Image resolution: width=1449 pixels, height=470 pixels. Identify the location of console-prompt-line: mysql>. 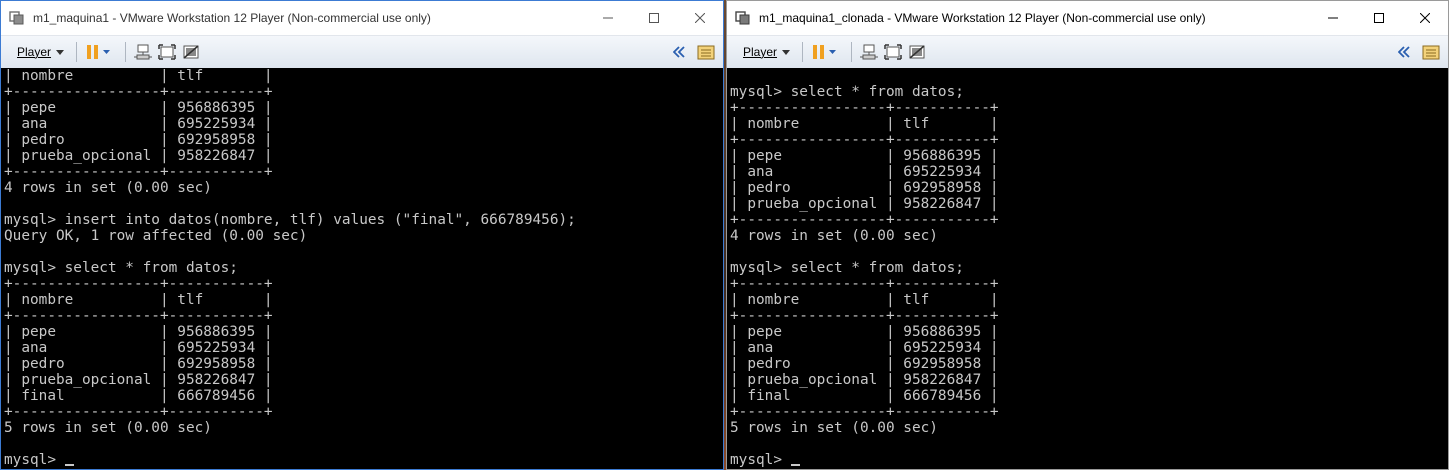
(290, 460).